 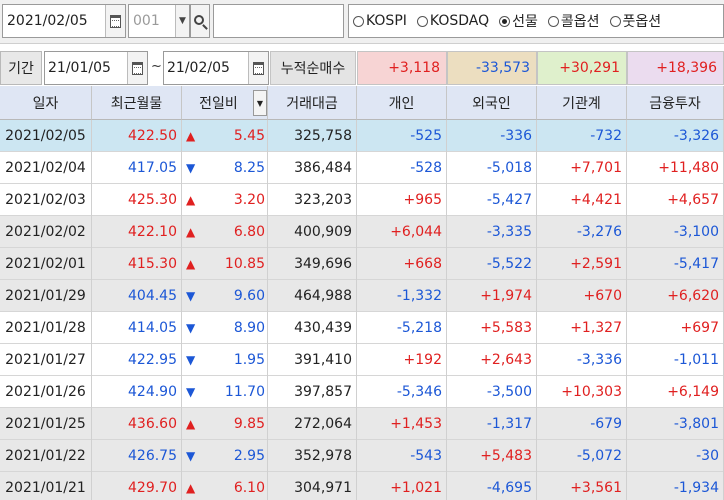 What do you see at coordinates (225, 456) in the screenshot?
I see `cell-chg: ▼ 2.95` at bounding box center [225, 456].